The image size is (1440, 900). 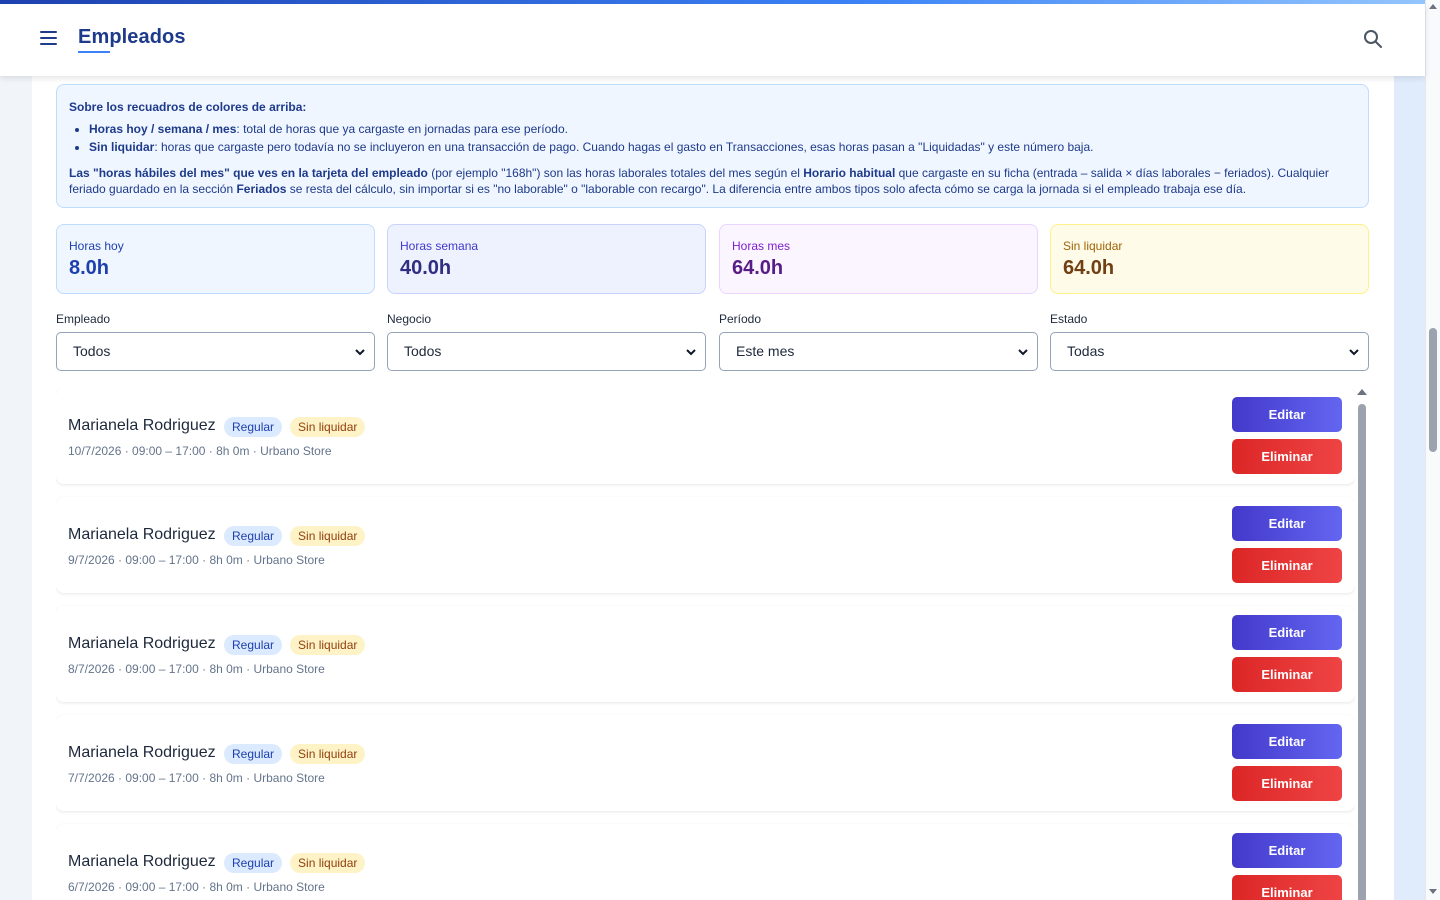 What do you see at coordinates (439, 246) in the screenshot?
I see `stat-label: Horas semana` at bounding box center [439, 246].